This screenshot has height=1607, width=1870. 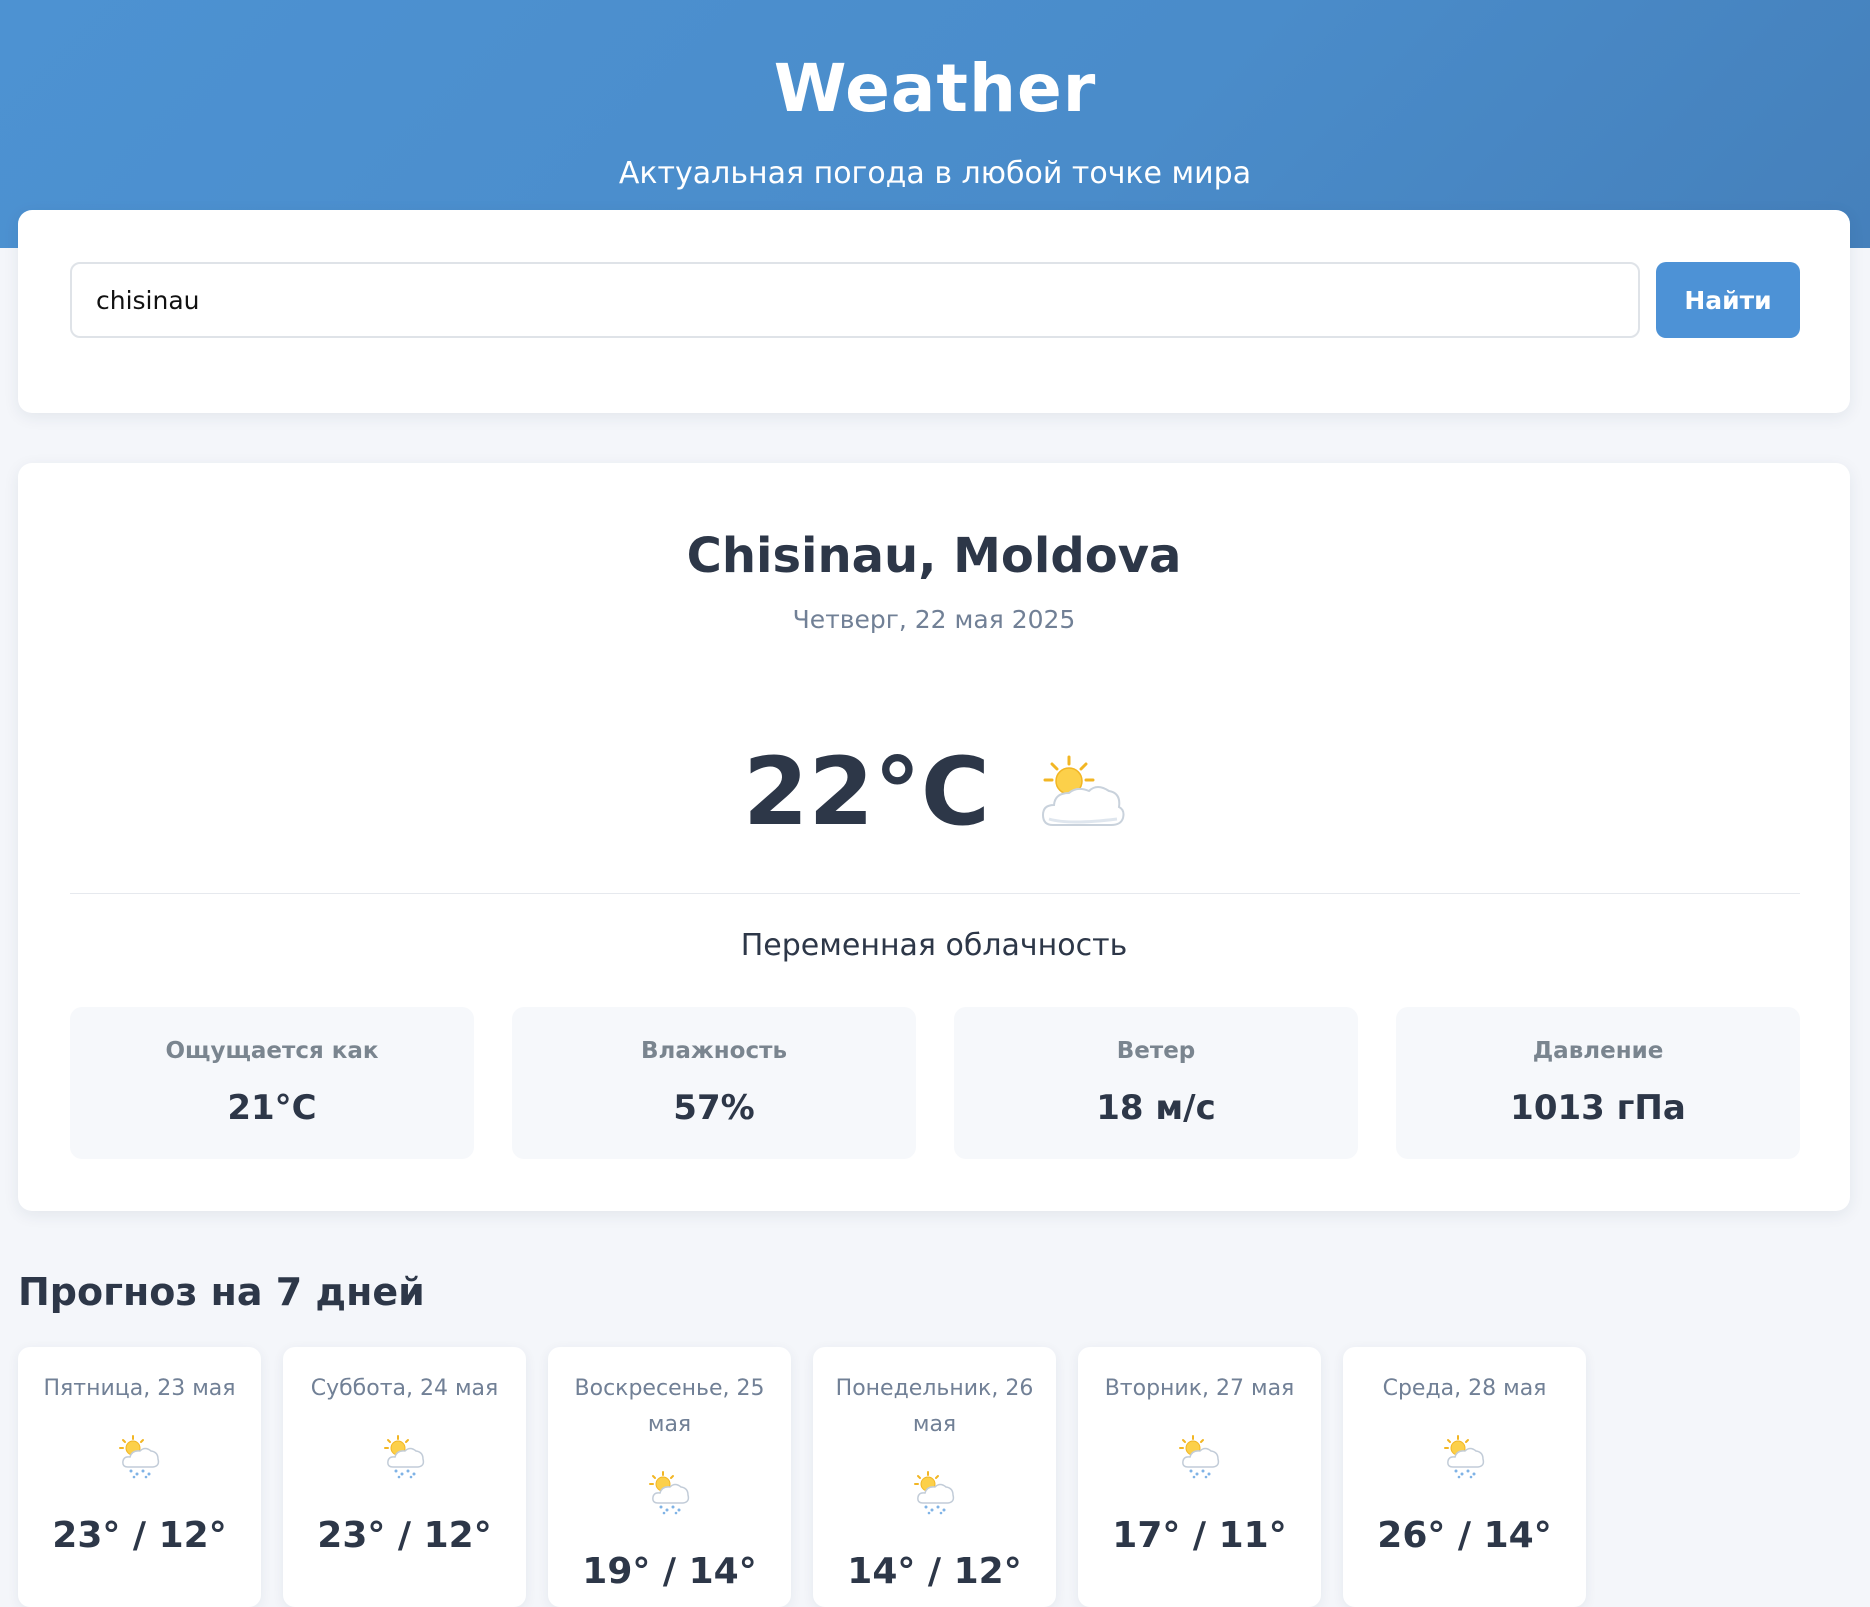 I want to click on stat-label: Давление, so click(x=1598, y=1051).